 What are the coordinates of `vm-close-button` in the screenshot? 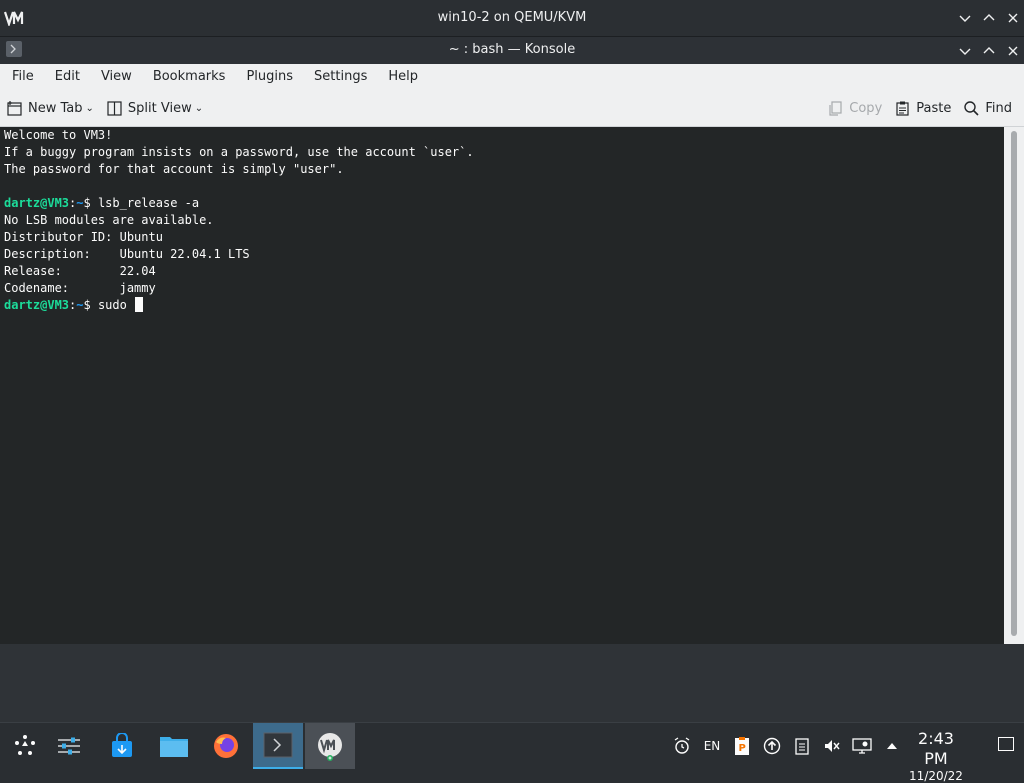 It's located at (1012, 18).